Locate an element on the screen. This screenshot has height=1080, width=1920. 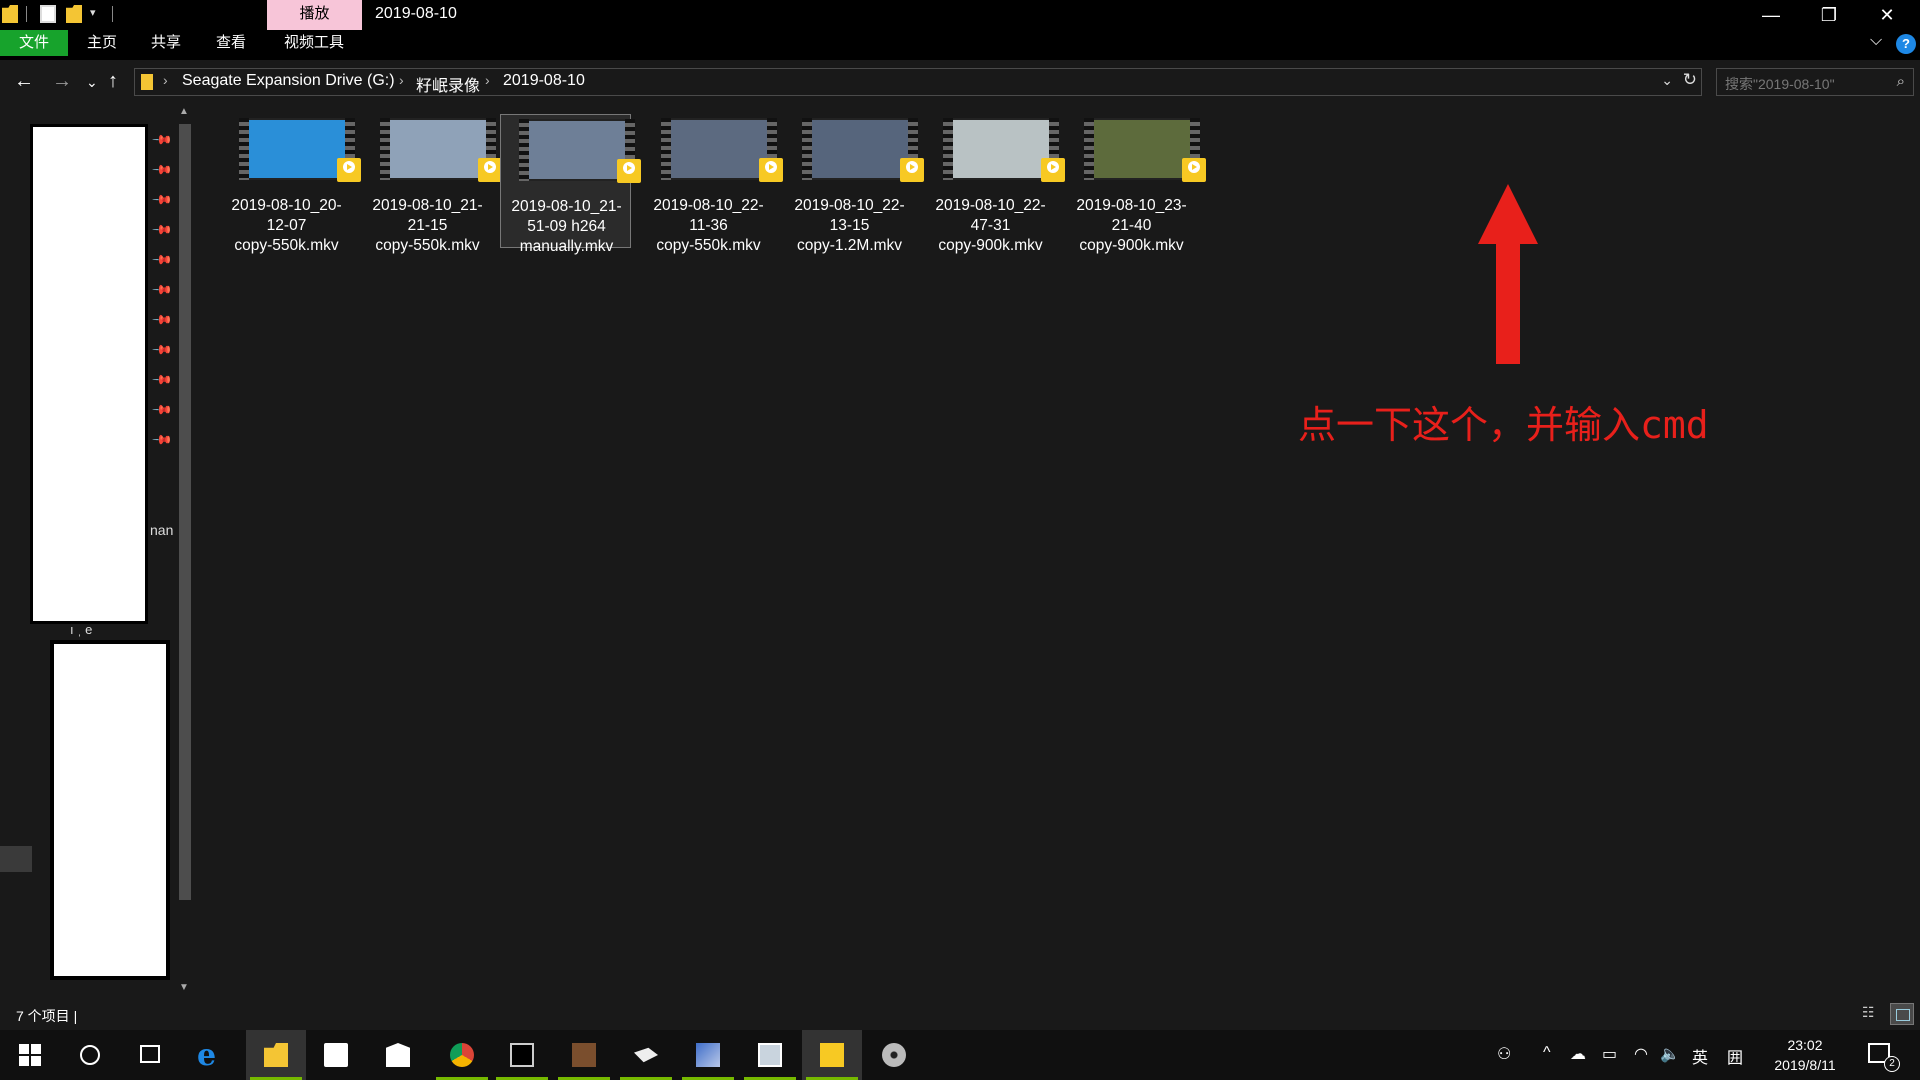
status-bar: 7 个项目 | ☷ is located at coordinates (960, 1015).